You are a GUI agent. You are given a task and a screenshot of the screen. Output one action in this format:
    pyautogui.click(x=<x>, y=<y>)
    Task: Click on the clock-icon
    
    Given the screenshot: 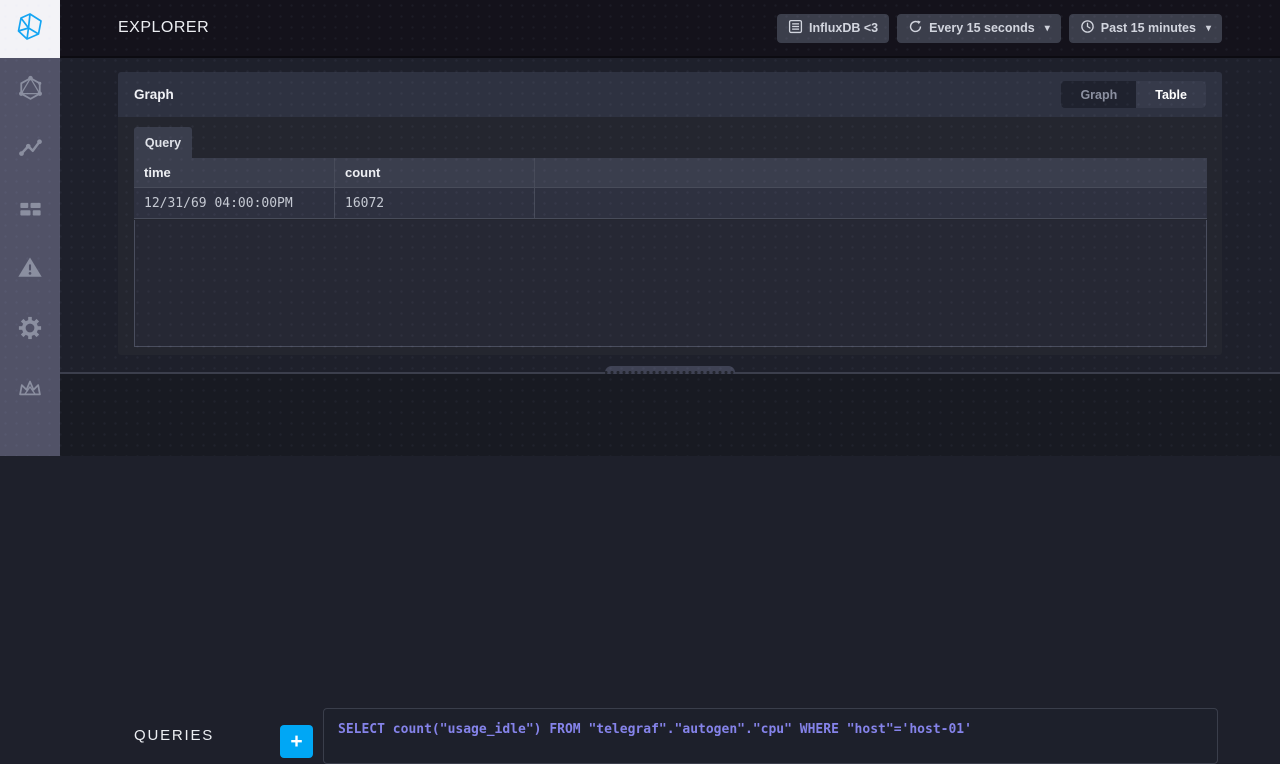 What is the action you would take?
    pyautogui.click(x=1087, y=28)
    